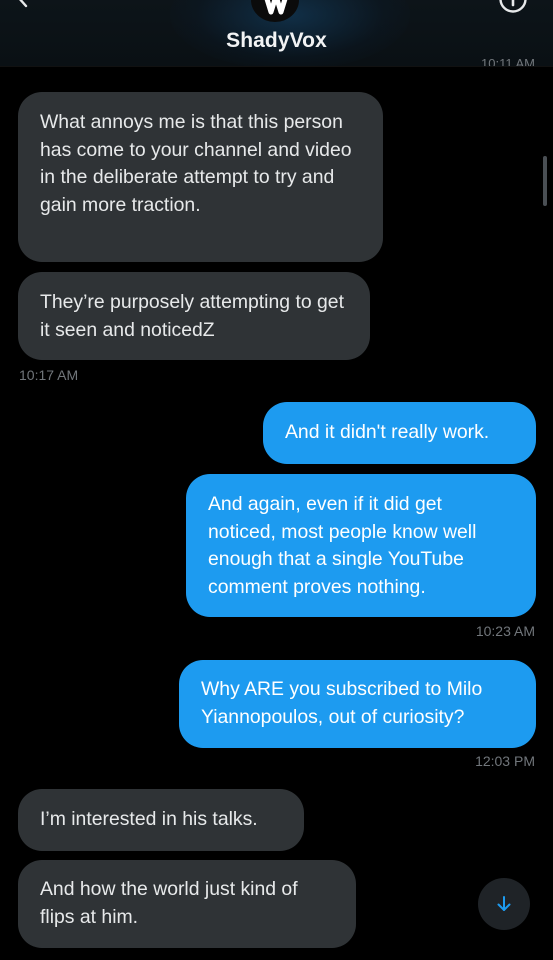 The image size is (553, 960). Describe the element at coordinates (23, 4) in the screenshot. I see `back-arrow-icon` at that location.